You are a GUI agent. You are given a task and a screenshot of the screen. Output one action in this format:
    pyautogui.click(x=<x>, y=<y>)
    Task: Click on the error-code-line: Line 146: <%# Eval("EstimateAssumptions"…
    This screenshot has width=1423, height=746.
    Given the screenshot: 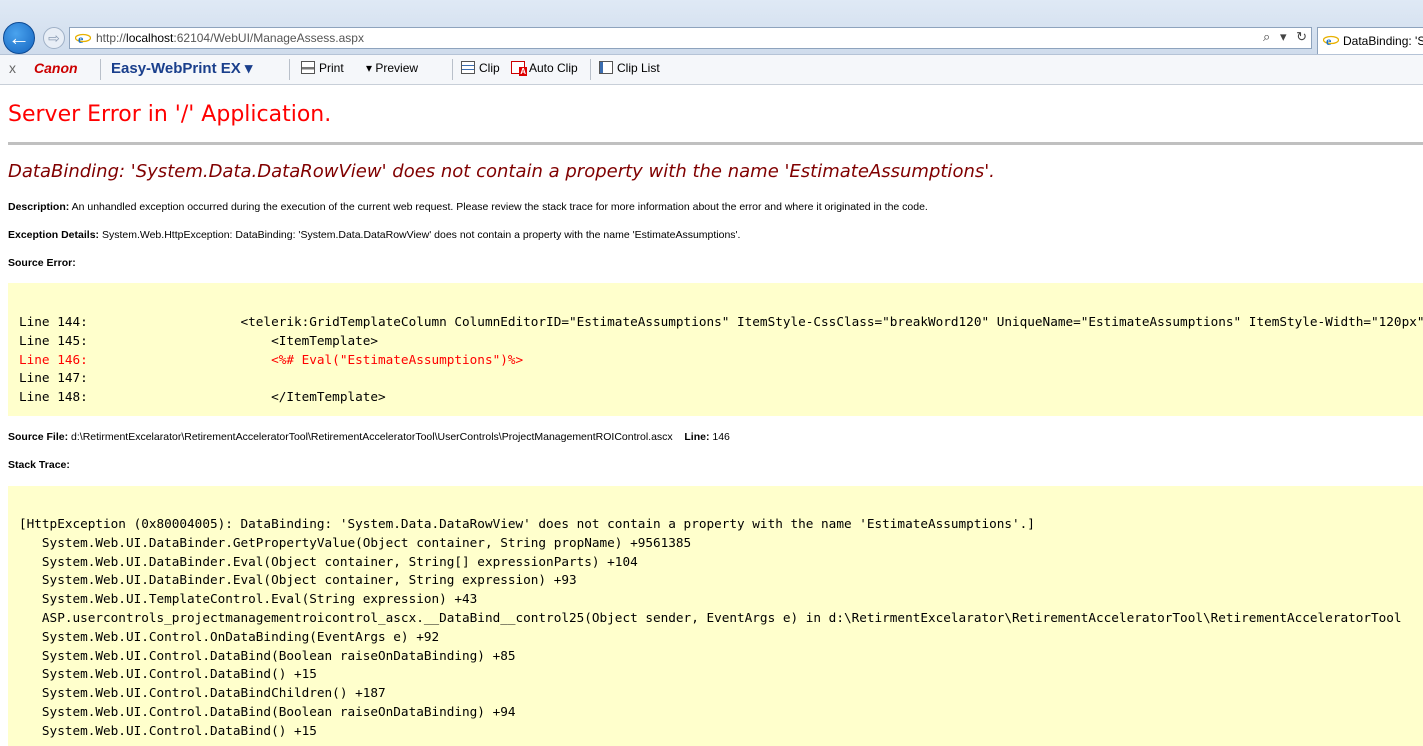 What is the action you would take?
    pyautogui.click(x=271, y=359)
    